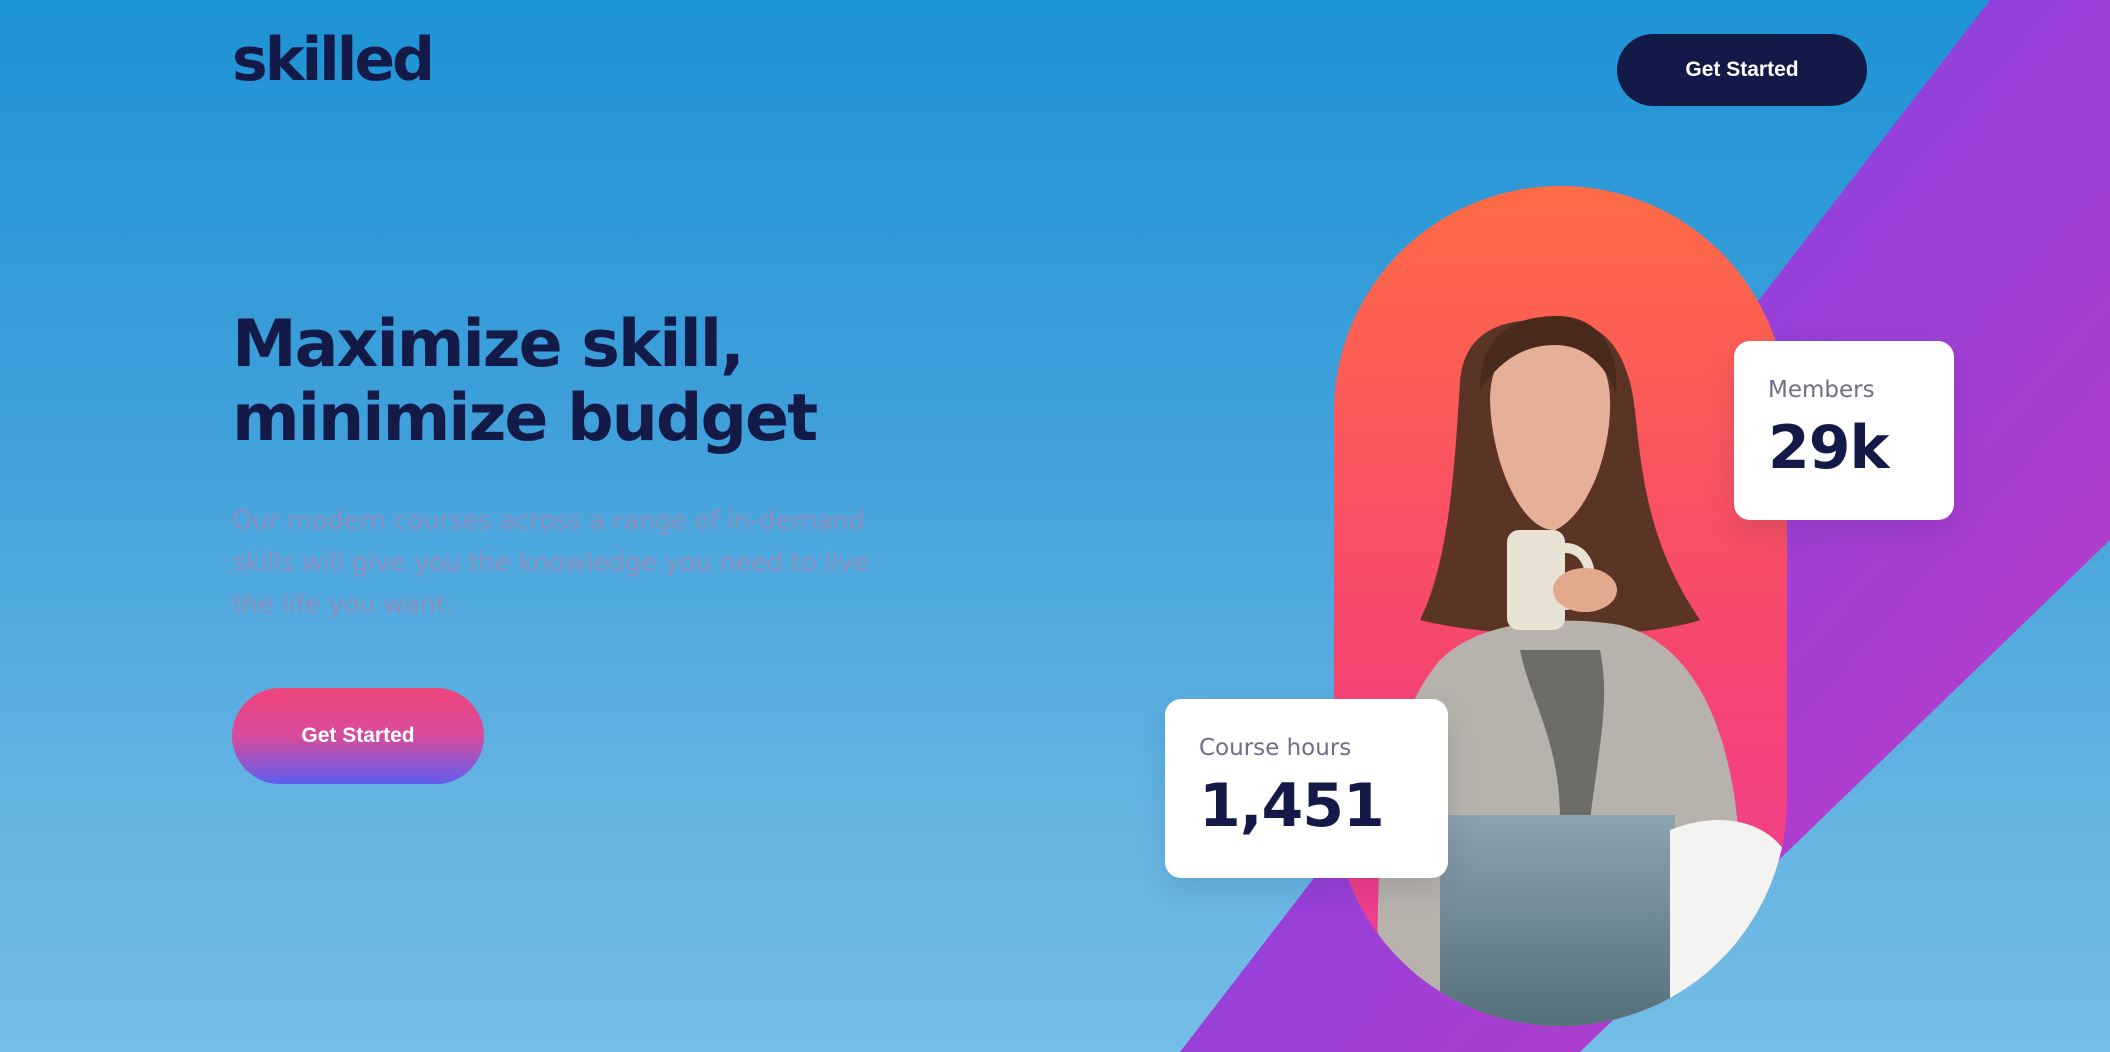 The width and height of the screenshot is (2110, 1052). Describe the element at coordinates (358, 736) in the screenshot. I see `hero-get-started-button: Get Started` at that location.